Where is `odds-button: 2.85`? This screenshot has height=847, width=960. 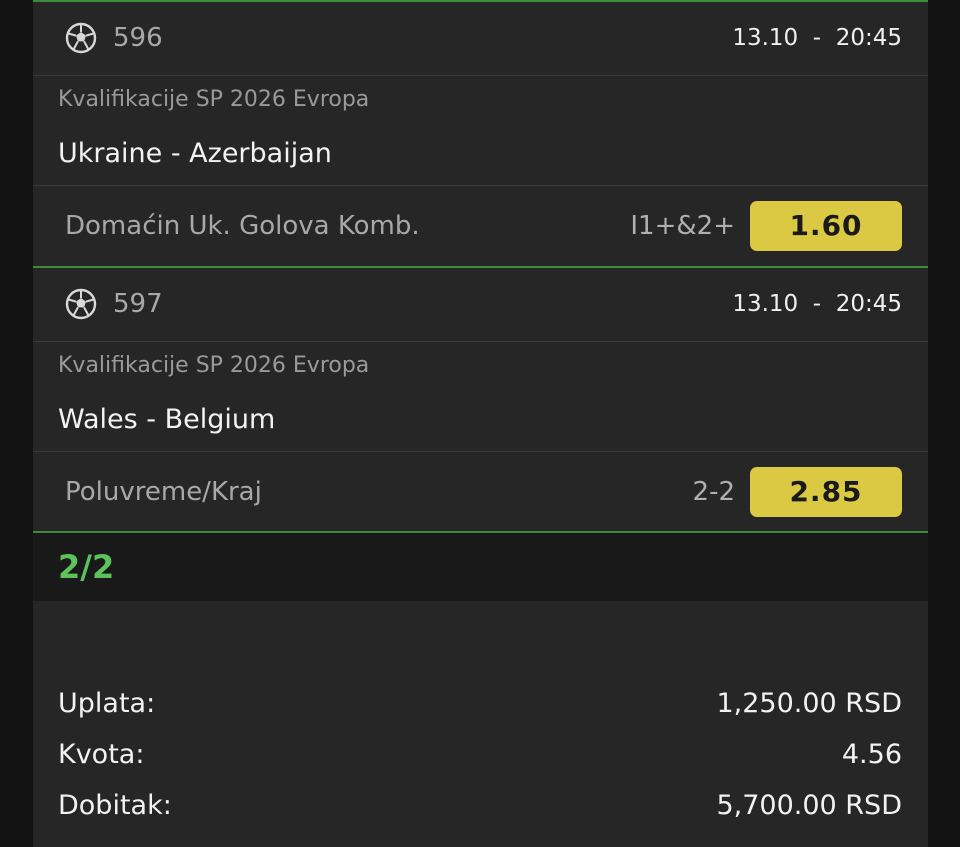
odds-button: 2.85 is located at coordinates (826, 492).